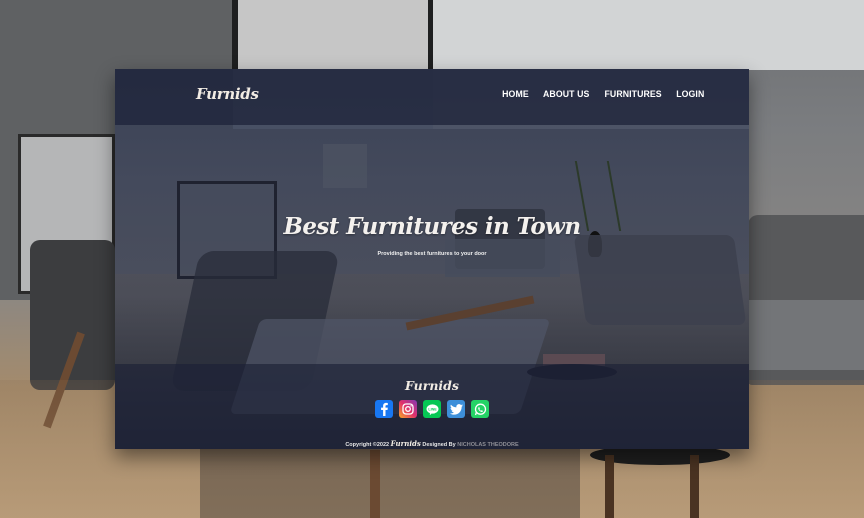  What do you see at coordinates (456, 409) in the screenshot?
I see `twitter-icon` at bounding box center [456, 409].